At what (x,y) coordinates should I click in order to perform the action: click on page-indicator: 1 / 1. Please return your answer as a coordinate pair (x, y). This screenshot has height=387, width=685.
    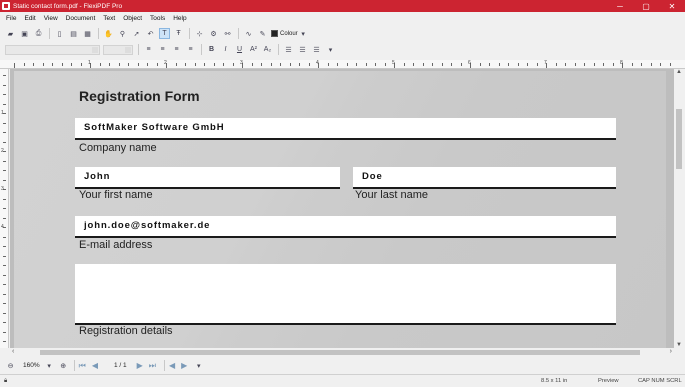
    Looking at the image, I should click on (120, 365).